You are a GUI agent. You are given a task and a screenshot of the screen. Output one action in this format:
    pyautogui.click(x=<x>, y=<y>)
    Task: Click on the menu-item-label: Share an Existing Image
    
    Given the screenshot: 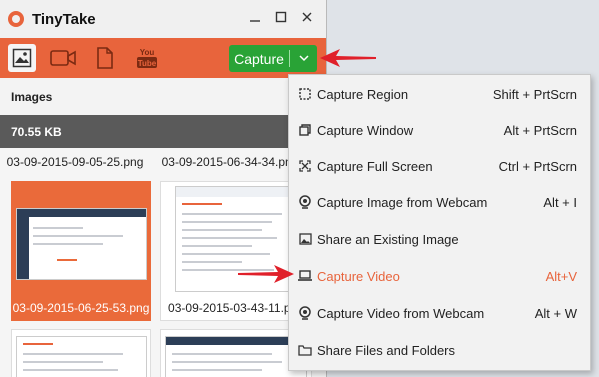 What is the action you would take?
    pyautogui.click(x=388, y=239)
    